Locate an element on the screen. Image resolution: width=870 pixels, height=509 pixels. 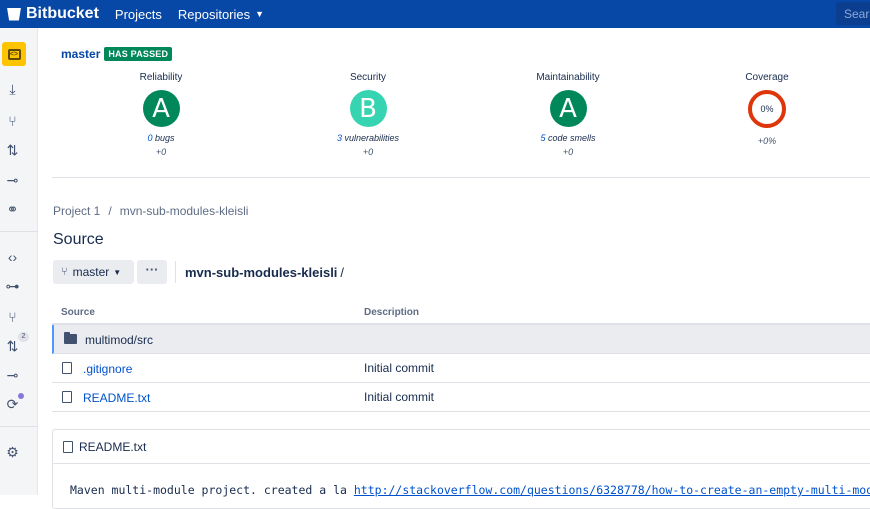
metric-count: 3 is located at coordinates (339, 138).